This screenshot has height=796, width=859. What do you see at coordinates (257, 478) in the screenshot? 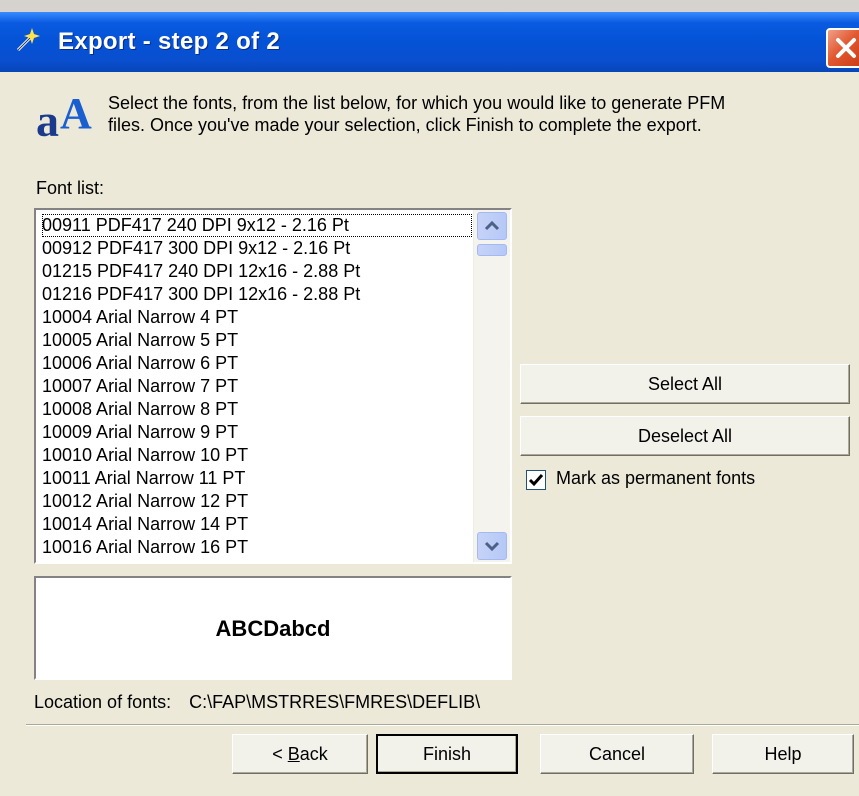
I see `font-list-item: 10011 Arial Narrow 11 PT` at bounding box center [257, 478].